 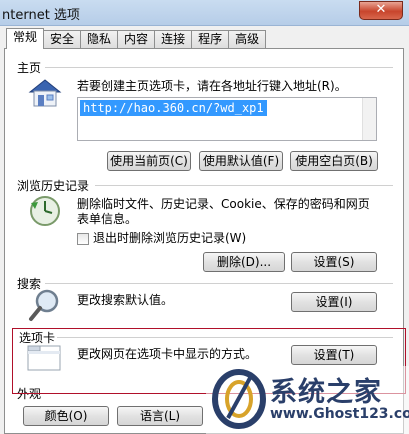 What do you see at coordinates (29, 68) in the screenshot?
I see `homepage-section-title: 主页` at bounding box center [29, 68].